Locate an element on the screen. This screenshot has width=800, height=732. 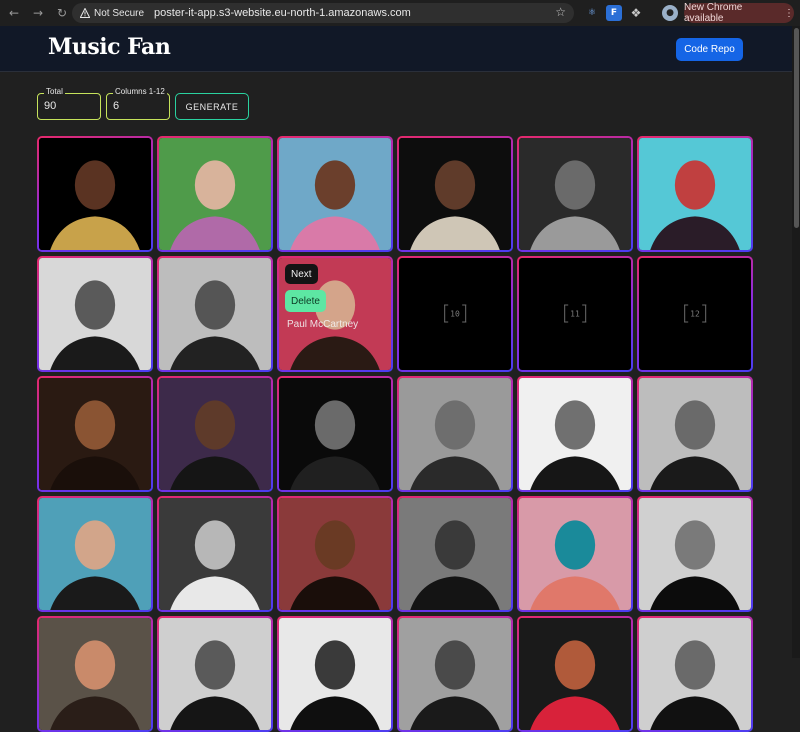
poster-frame: 11 is located at coordinates (575, 314).